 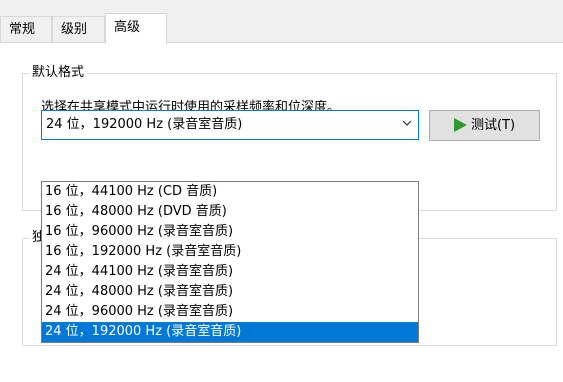 I want to click on format-option: 16 位，192000 Hz (录音室音质), so click(x=230, y=252).